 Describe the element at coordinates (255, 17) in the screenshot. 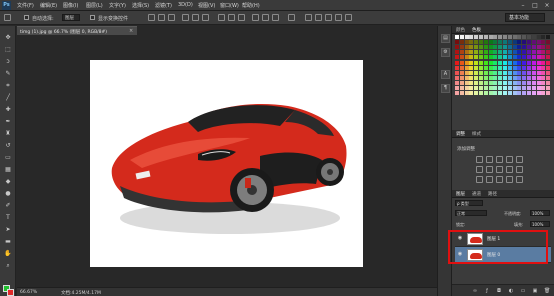

I see `distribute-left-icon` at that location.